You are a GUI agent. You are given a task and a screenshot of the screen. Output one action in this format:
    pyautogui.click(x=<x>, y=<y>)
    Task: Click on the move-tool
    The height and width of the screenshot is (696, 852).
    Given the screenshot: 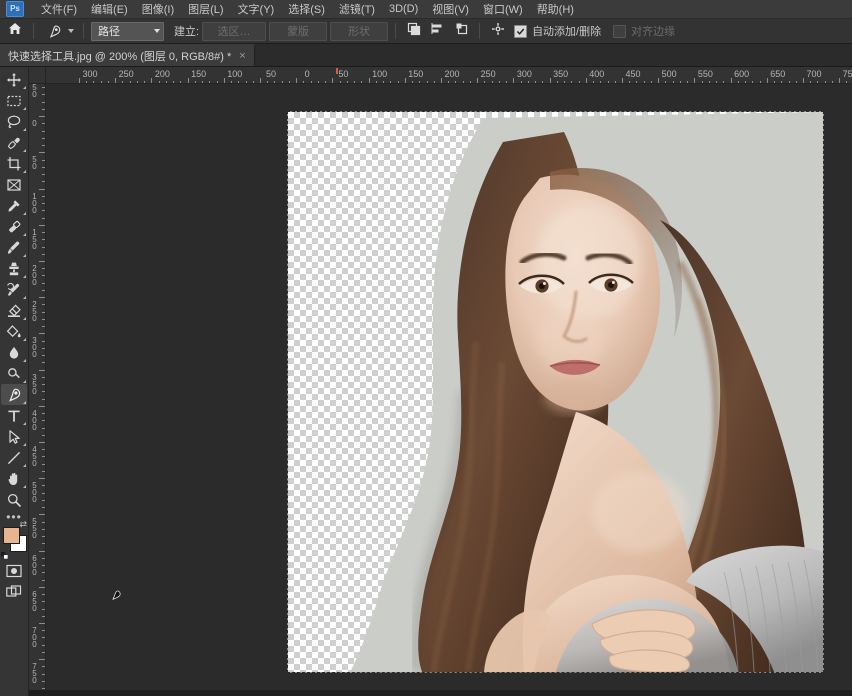 What is the action you would take?
    pyautogui.click(x=14, y=79)
    